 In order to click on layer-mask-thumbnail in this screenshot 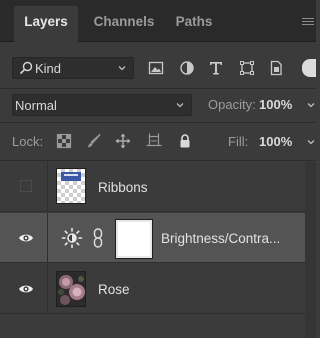, I will do `click(134, 239)`.